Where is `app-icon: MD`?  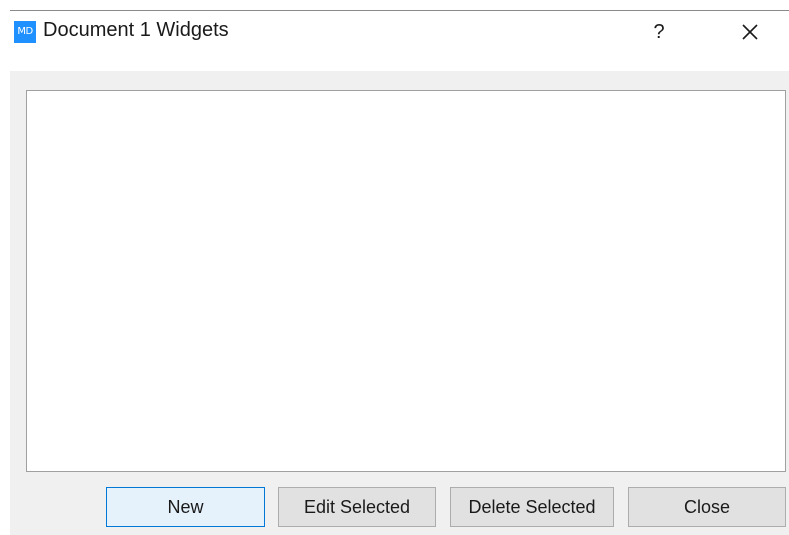
app-icon: MD is located at coordinates (25, 32).